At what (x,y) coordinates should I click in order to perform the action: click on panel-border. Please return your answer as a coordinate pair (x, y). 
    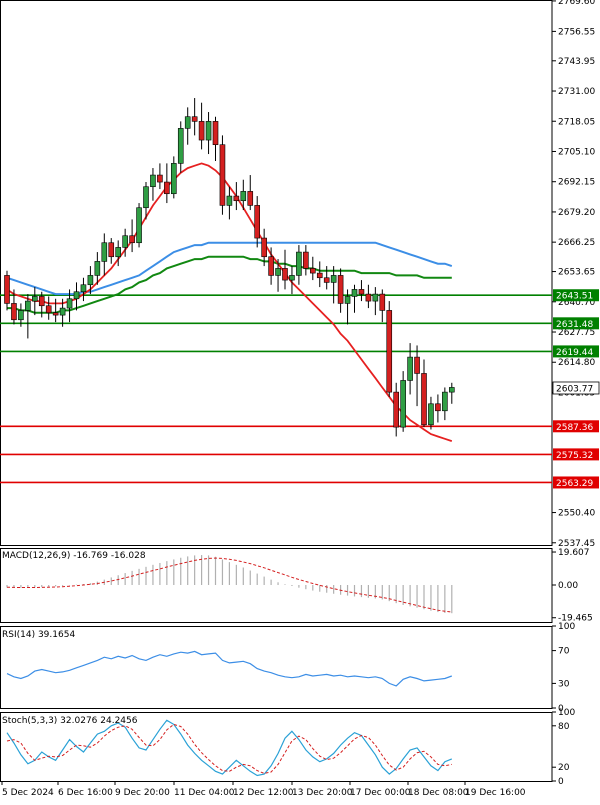
    Looking at the image, I should click on (276, 667).